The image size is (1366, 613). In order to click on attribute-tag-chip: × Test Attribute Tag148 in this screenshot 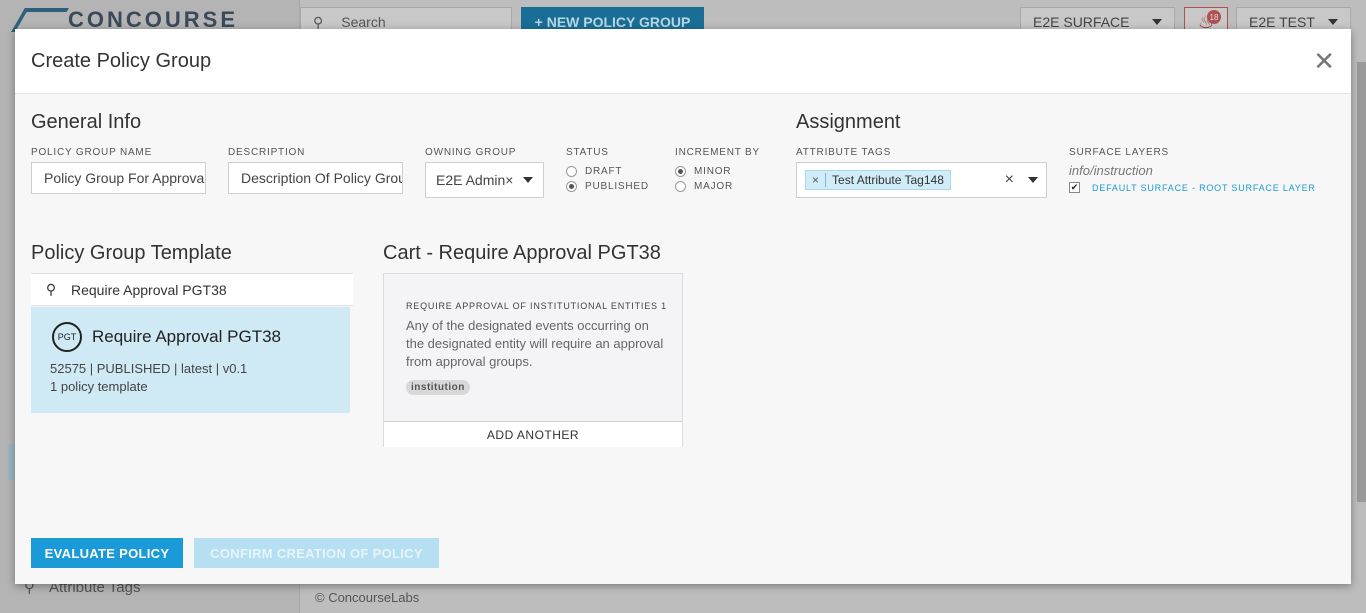, I will do `click(878, 180)`.